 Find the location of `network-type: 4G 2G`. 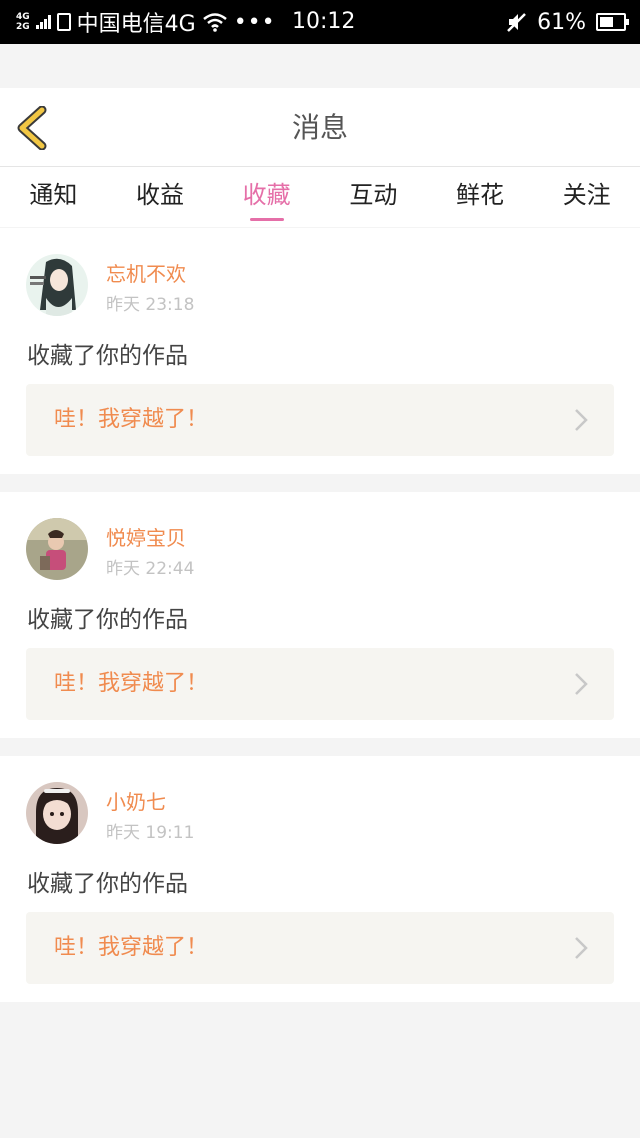

network-type: 4G 2G is located at coordinates (23, 22).